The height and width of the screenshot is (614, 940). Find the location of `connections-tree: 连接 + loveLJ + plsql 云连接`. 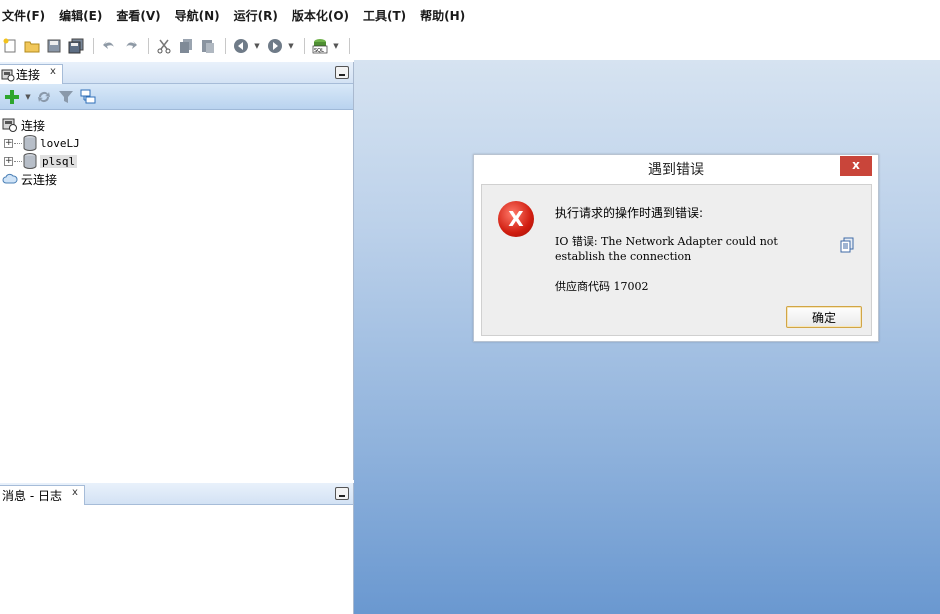

connections-tree: 连接 + loveLJ + plsql 云连接 is located at coordinates (176, 149).